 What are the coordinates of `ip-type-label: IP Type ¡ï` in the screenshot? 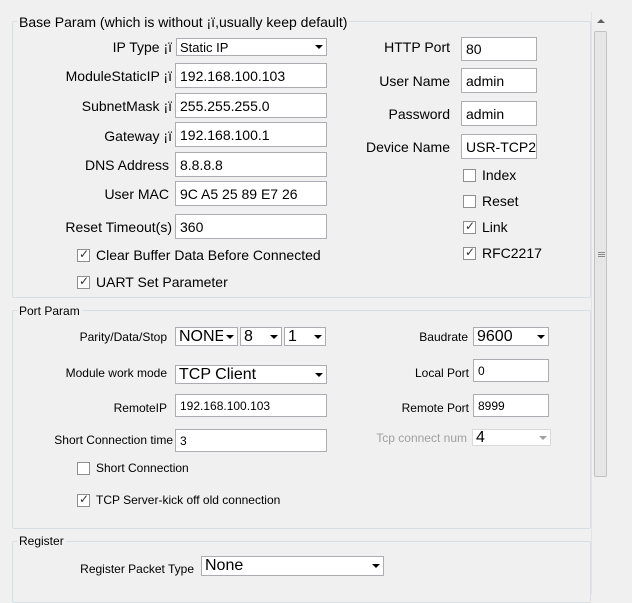 It's located at (142, 47).